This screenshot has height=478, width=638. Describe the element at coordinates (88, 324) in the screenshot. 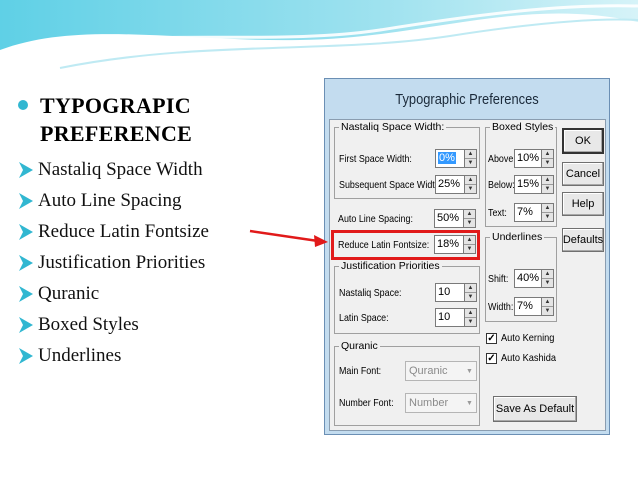

I see `sub-bullet-label: Boxed Styles` at that location.